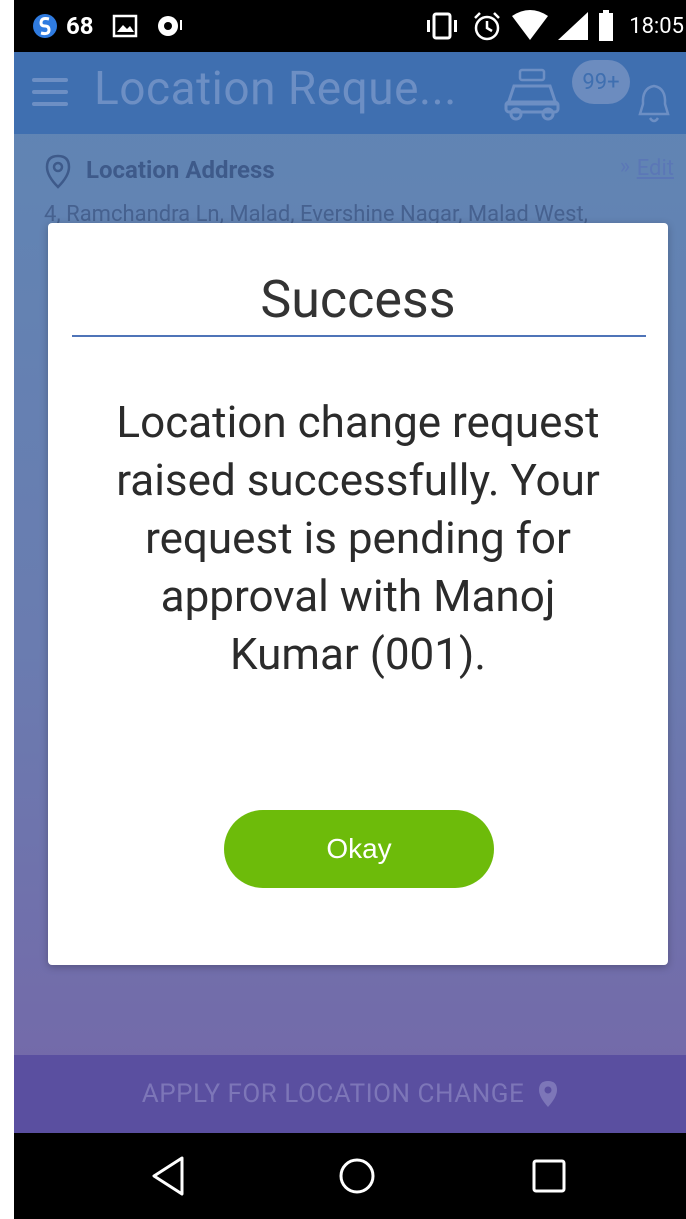 Image resolution: width=686 pixels, height=1219 pixels. Describe the element at coordinates (50, 93) in the screenshot. I see `menu-icon` at that location.